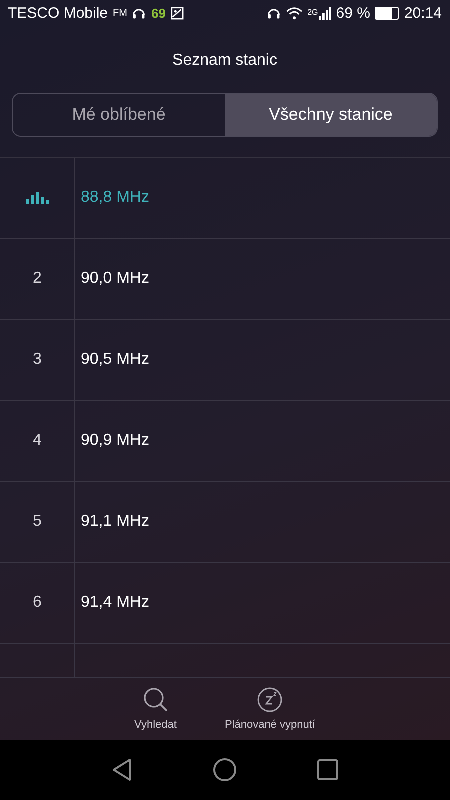 The width and height of the screenshot is (450, 800). I want to click on station-frequency: 90,9 MHz, so click(115, 441).